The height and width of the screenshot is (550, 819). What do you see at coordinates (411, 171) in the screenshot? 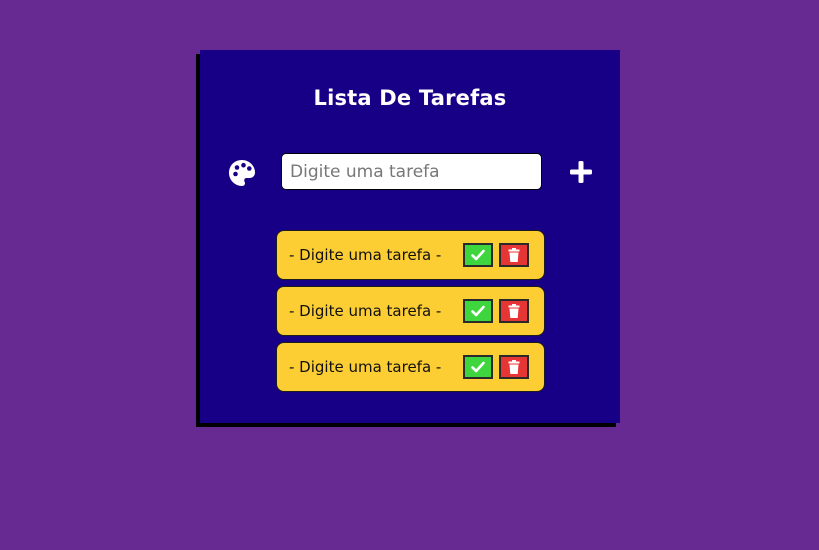
I see `task-input` at bounding box center [411, 171].